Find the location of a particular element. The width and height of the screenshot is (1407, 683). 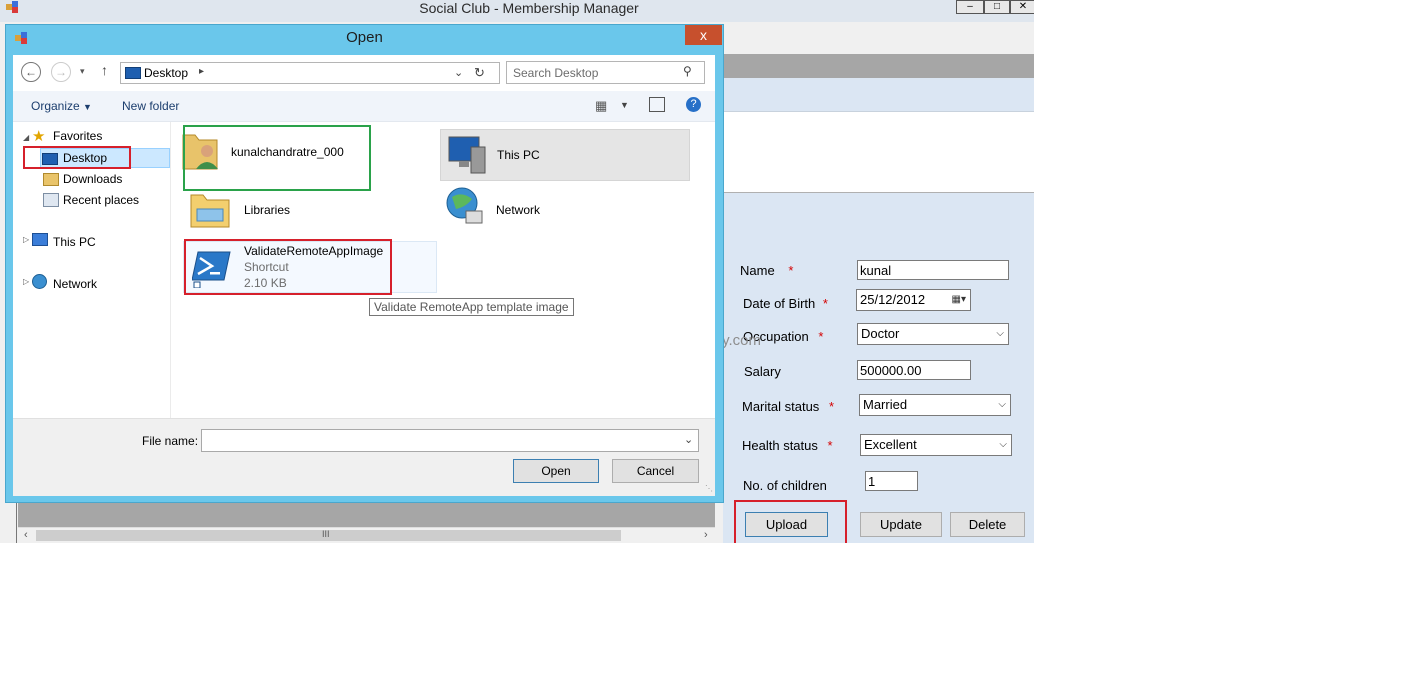

back-icon: ← is located at coordinates (31, 72).